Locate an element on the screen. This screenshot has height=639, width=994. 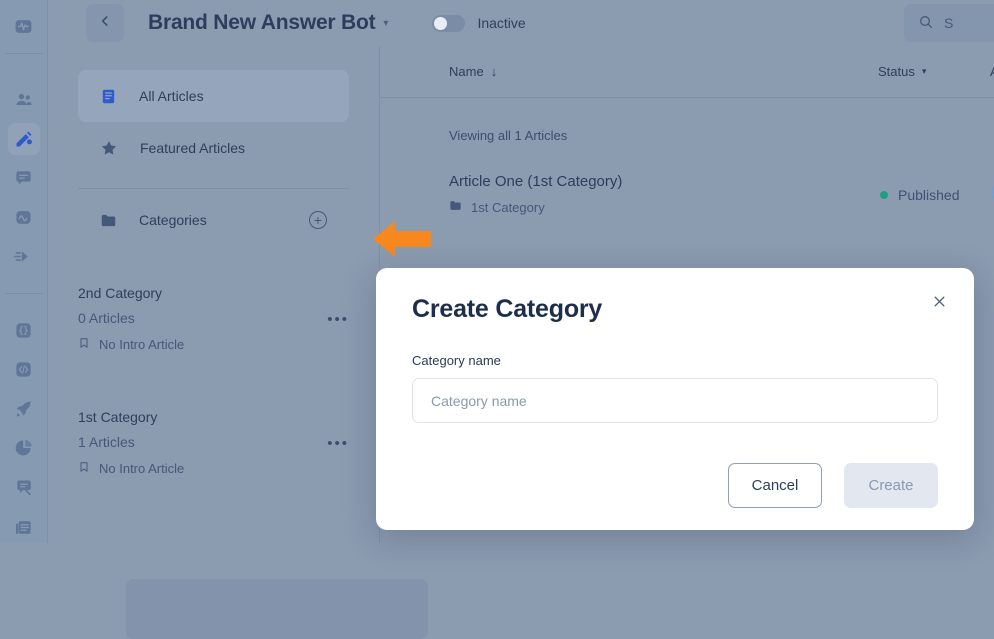
cancel-button: Cancel is located at coordinates (775, 485).